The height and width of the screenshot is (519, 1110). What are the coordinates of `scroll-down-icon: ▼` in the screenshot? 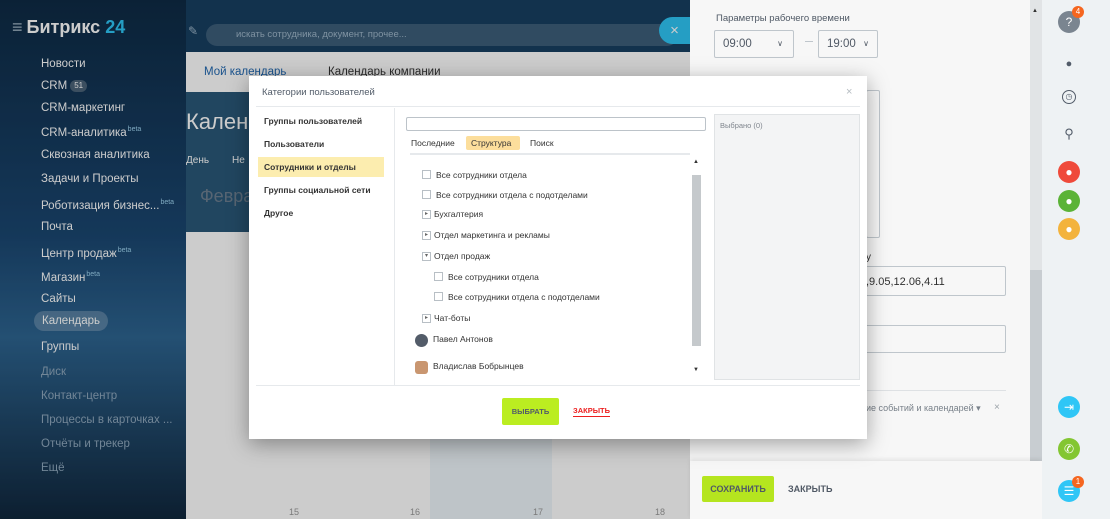 It's located at (696, 370).